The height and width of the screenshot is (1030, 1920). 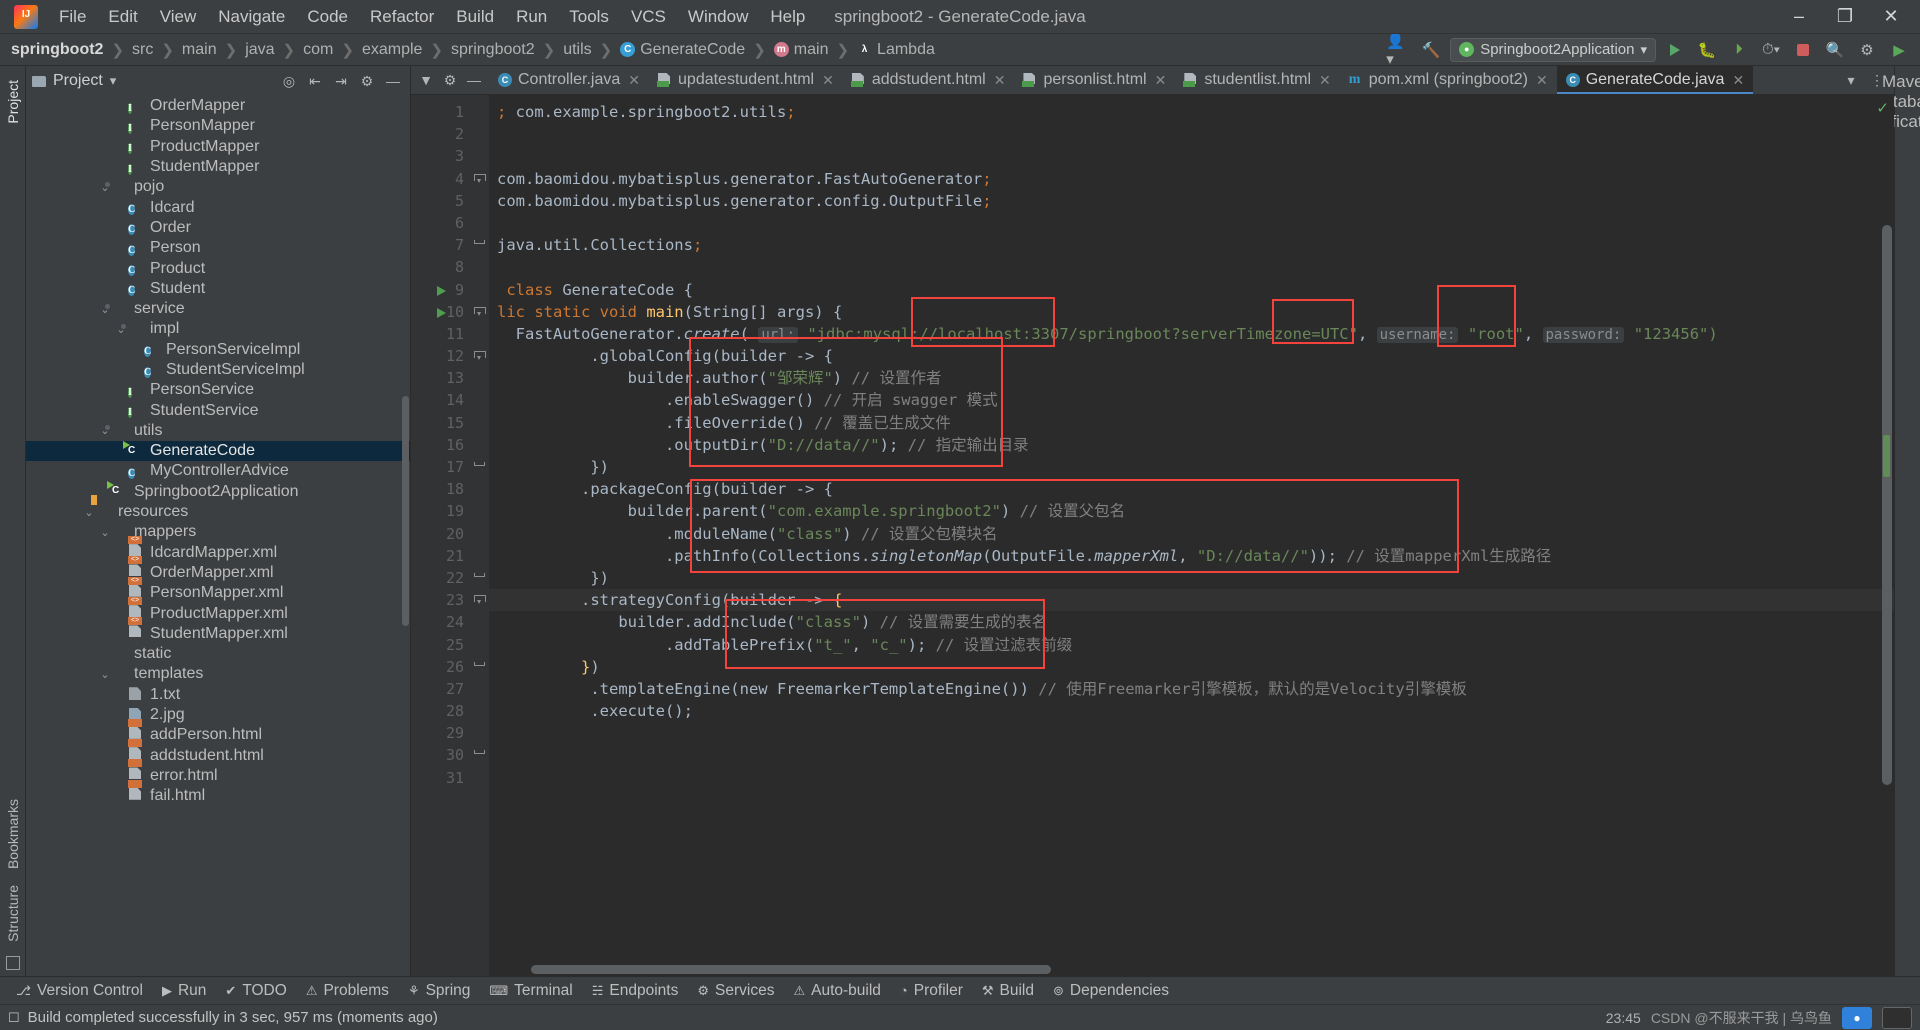 What do you see at coordinates (218, 126) in the screenshot?
I see `tree-node-personmapper: I PersonMapper` at bounding box center [218, 126].